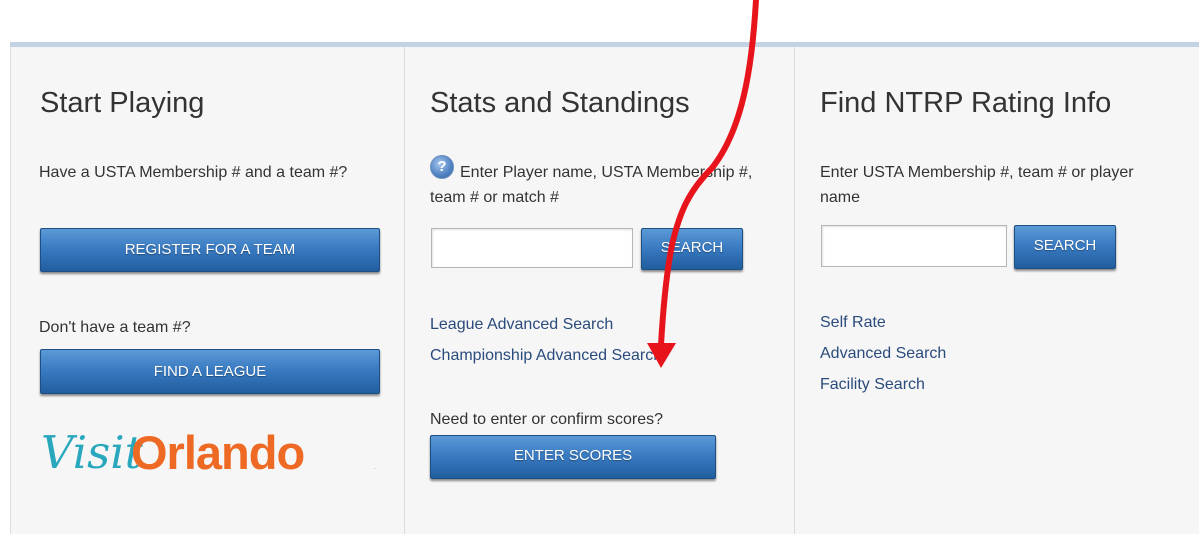 The width and height of the screenshot is (1199, 534). What do you see at coordinates (872, 384) in the screenshot?
I see `facility-search-link: Facility Search` at bounding box center [872, 384].